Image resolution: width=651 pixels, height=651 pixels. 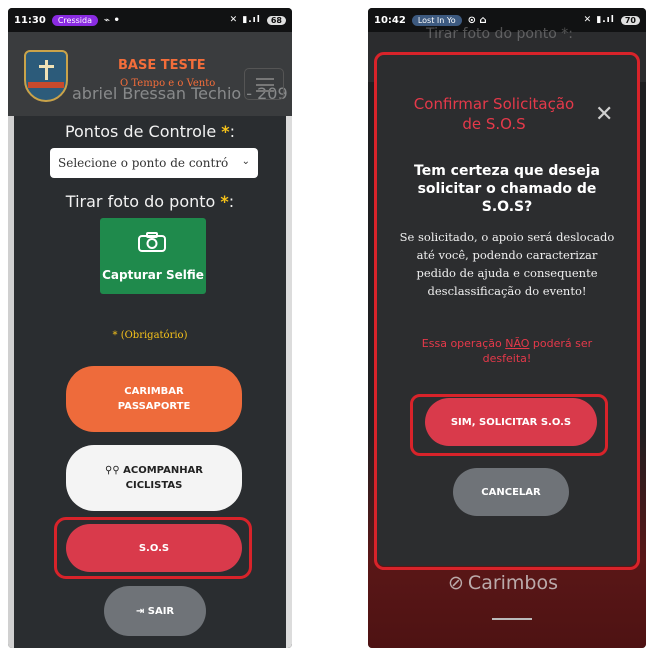 I want to click on capture-selfie-button: Capturar Selfie, so click(x=153, y=256).